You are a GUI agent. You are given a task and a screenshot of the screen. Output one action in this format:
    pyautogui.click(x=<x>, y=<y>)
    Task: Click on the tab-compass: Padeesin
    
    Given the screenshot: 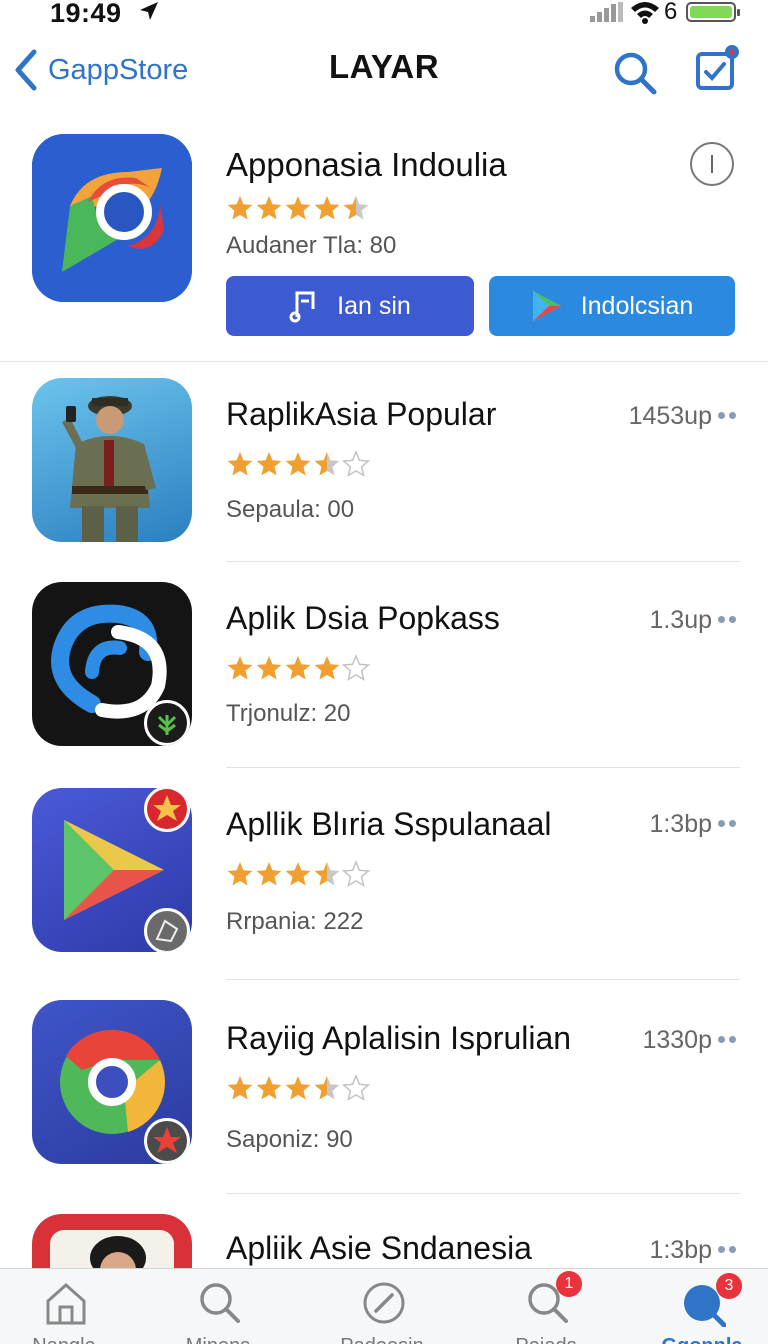 What is the action you would take?
    pyautogui.click(x=382, y=1306)
    